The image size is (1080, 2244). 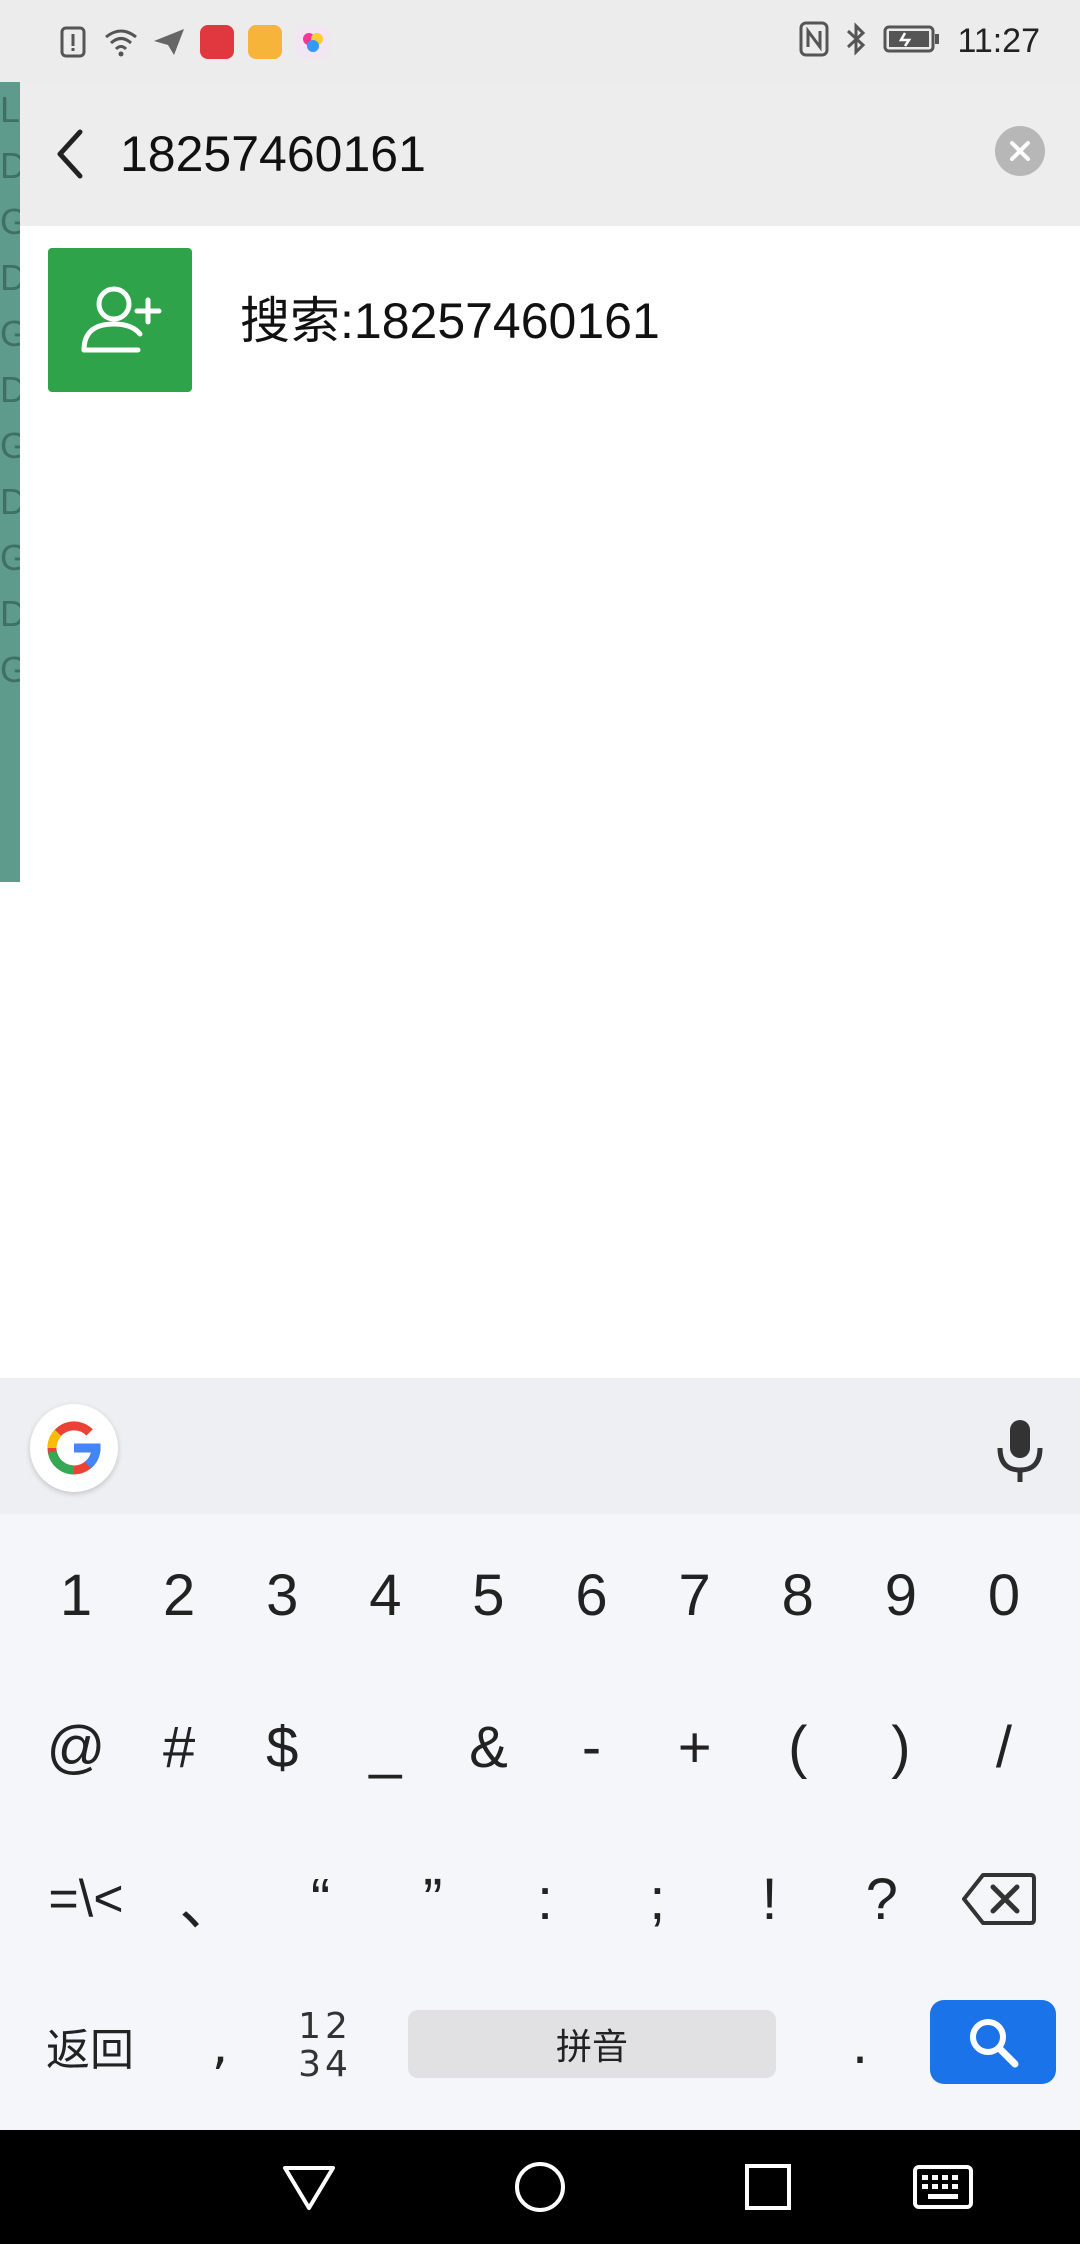 What do you see at coordinates (860, 2046) in the screenshot?
I see `period-key: .` at bounding box center [860, 2046].